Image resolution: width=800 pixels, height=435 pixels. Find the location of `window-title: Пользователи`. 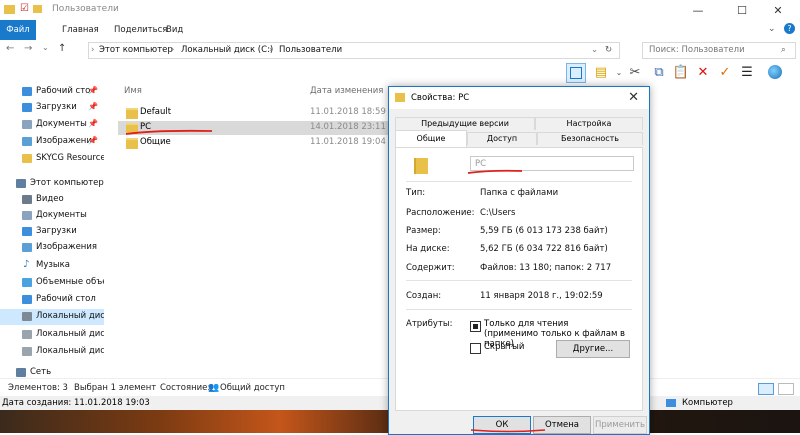

window-title: Пользователи is located at coordinates (85, 9).